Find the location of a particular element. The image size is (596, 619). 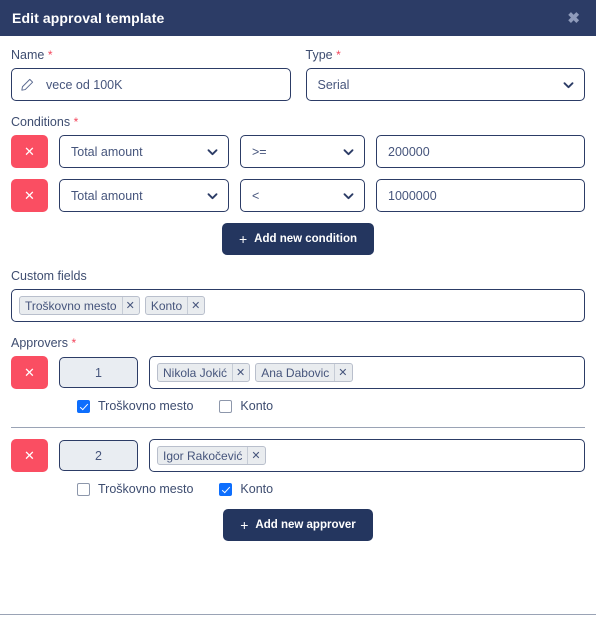

pencil-icon is located at coordinates (27, 84).